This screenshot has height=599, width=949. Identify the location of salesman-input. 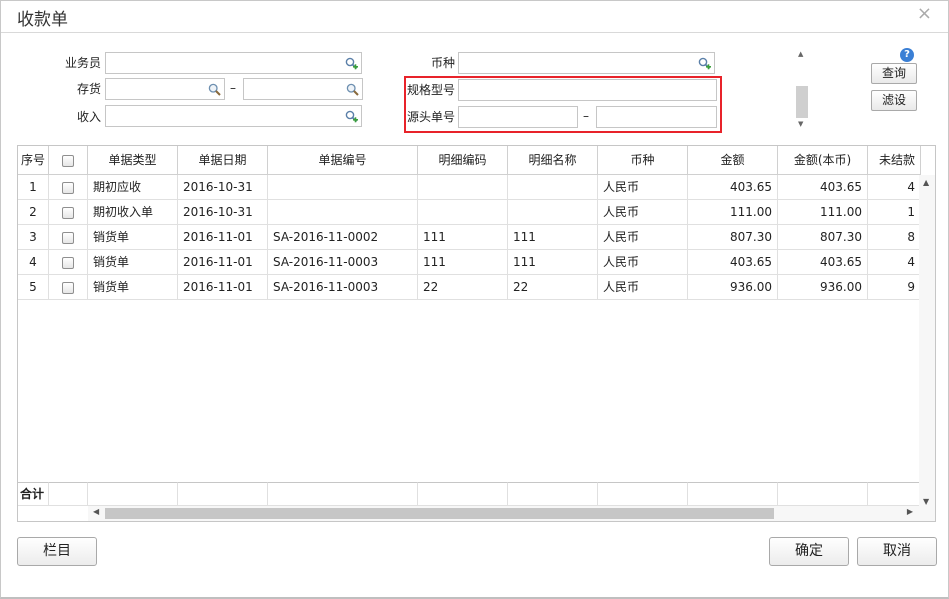
(233, 63).